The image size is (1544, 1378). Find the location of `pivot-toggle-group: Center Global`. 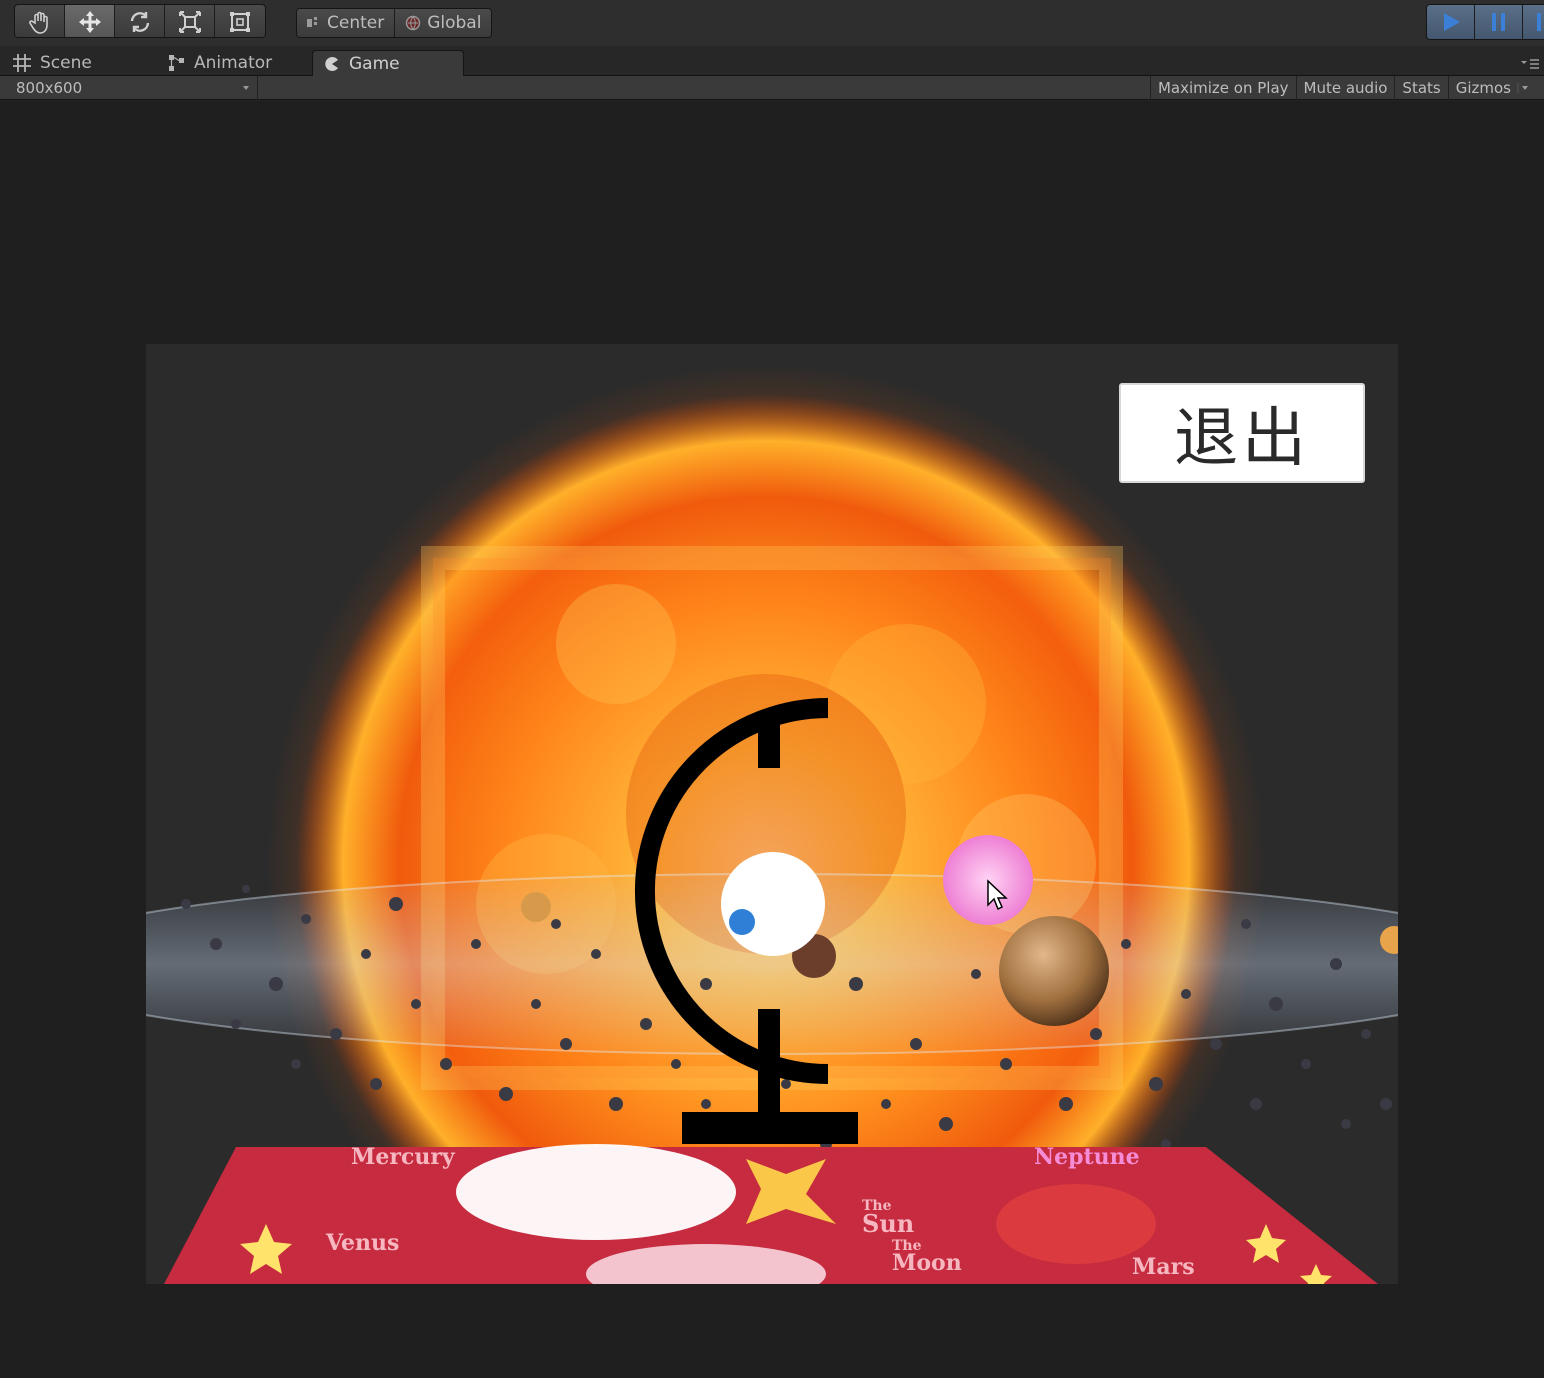

pivot-toggle-group: Center Global is located at coordinates (394, 23).